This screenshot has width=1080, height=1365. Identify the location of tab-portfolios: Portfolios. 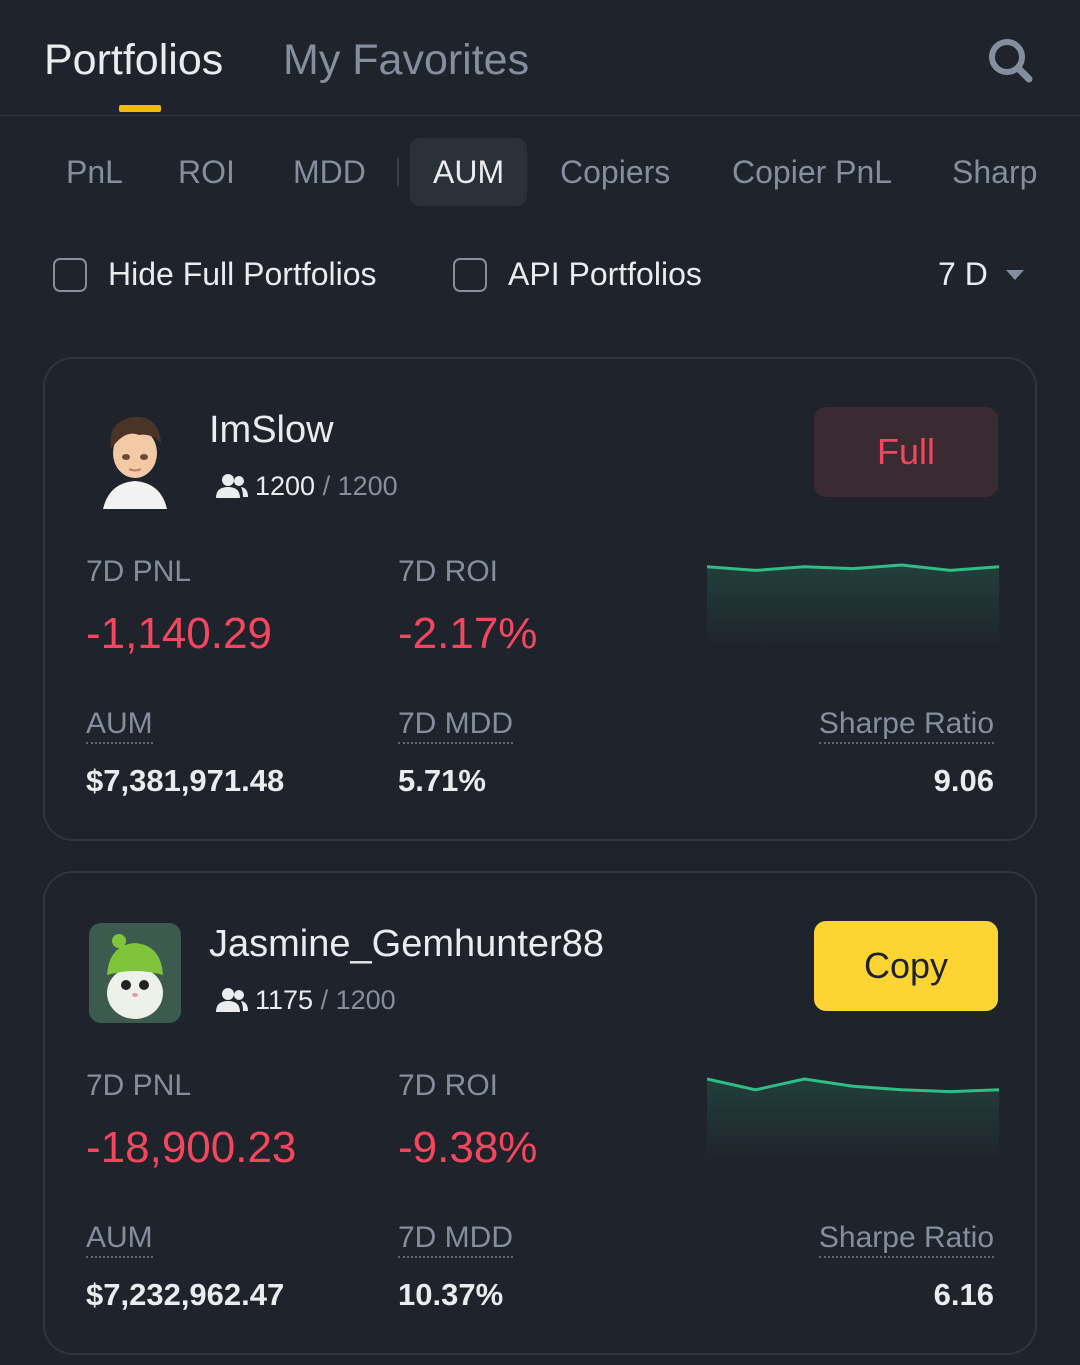
(133, 60).